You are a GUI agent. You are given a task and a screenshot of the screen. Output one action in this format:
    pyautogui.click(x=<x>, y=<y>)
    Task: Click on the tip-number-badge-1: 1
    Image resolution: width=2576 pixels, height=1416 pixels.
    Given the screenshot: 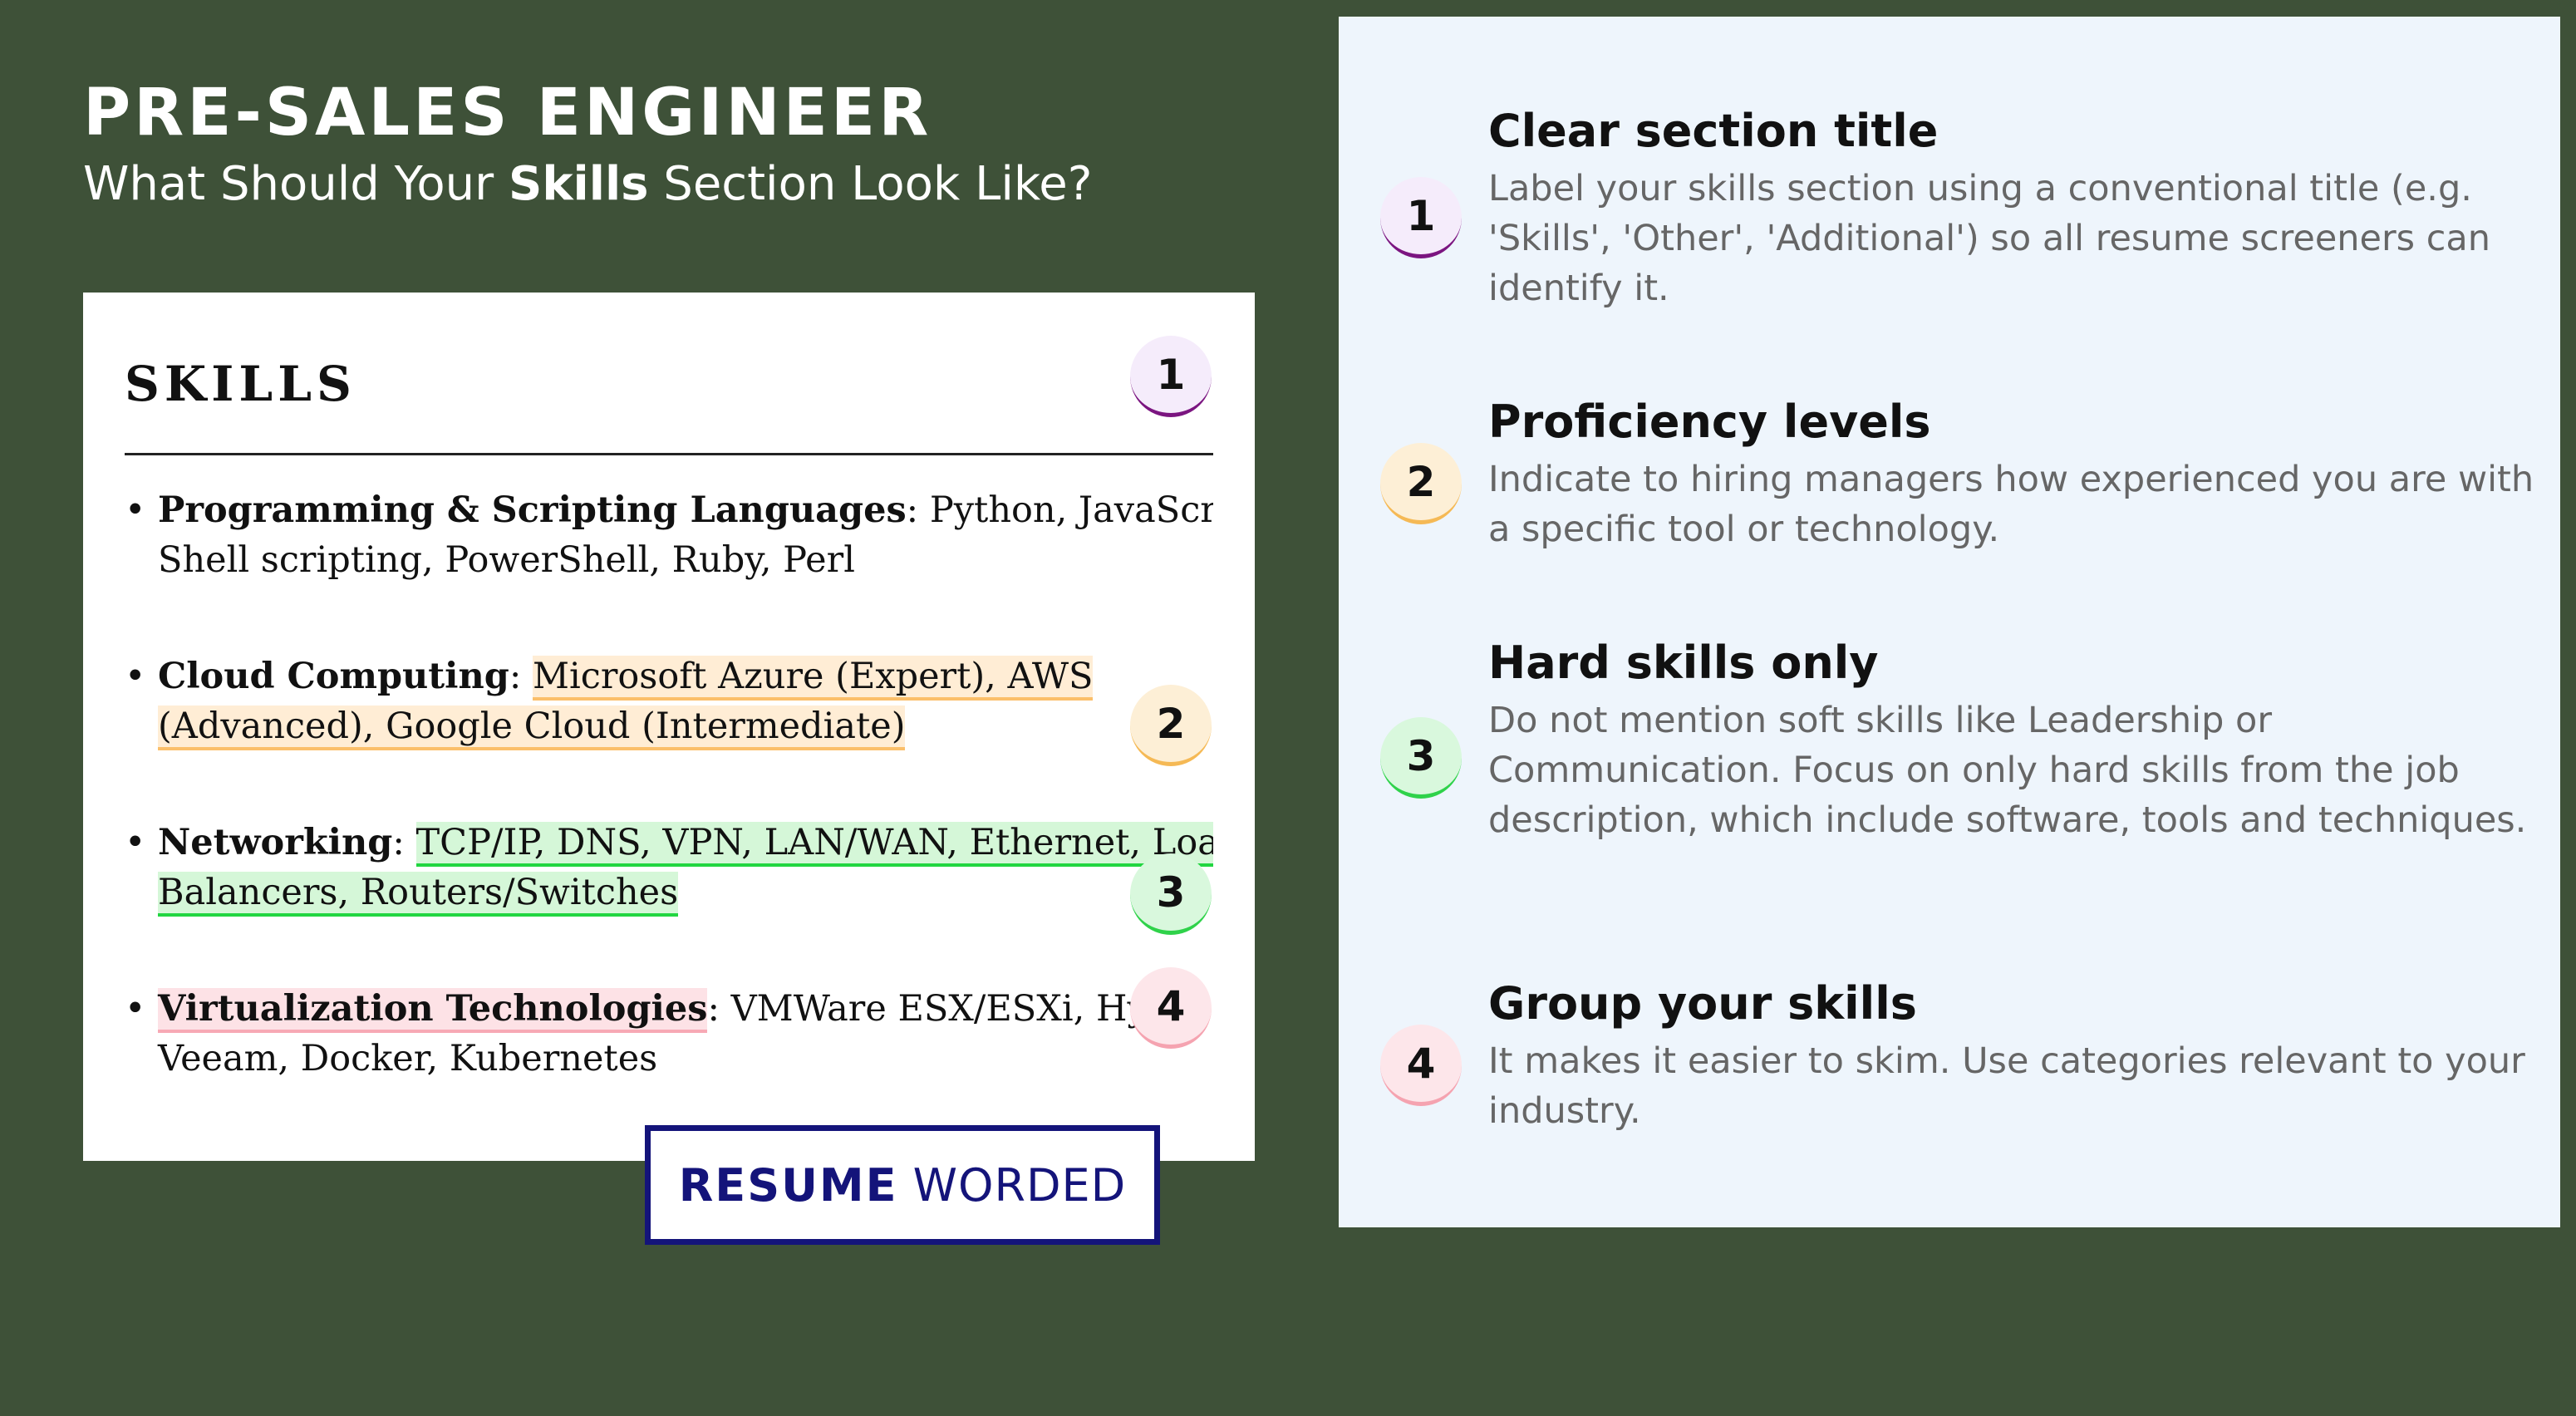 What is the action you would take?
    pyautogui.click(x=1421, y=217)
    